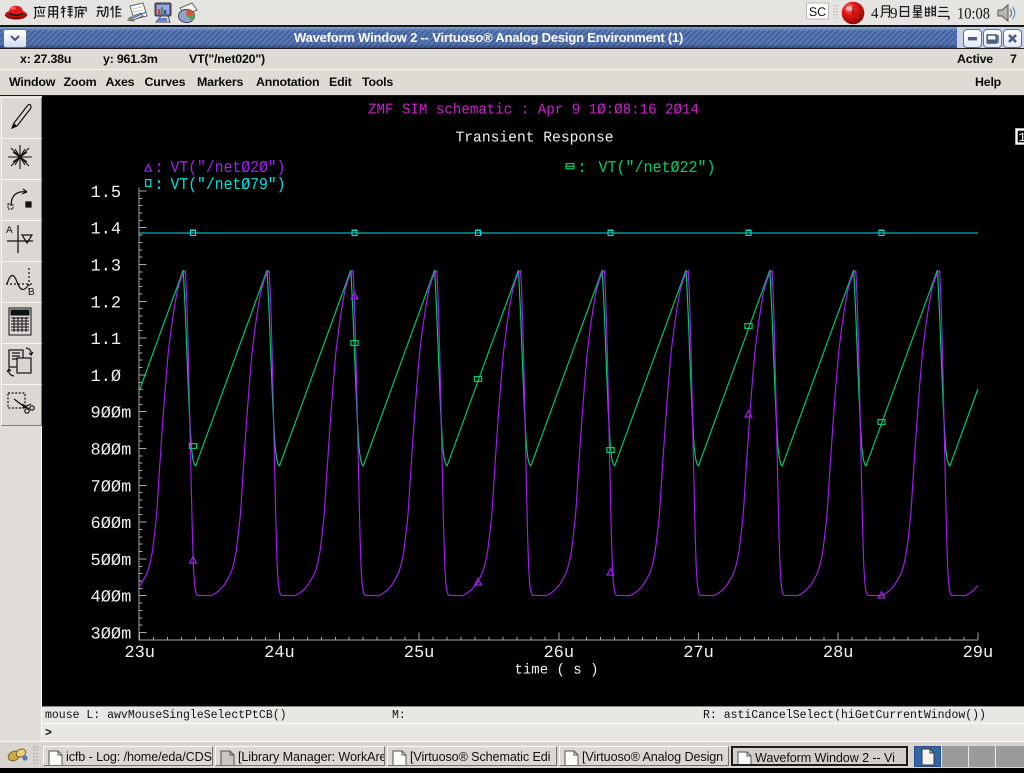 The width and height of the screenshot is (1024, 773). Describe the element at coordinates (111, 487) in the screenshot. I see `svg-text: 7ØØm` at that location.